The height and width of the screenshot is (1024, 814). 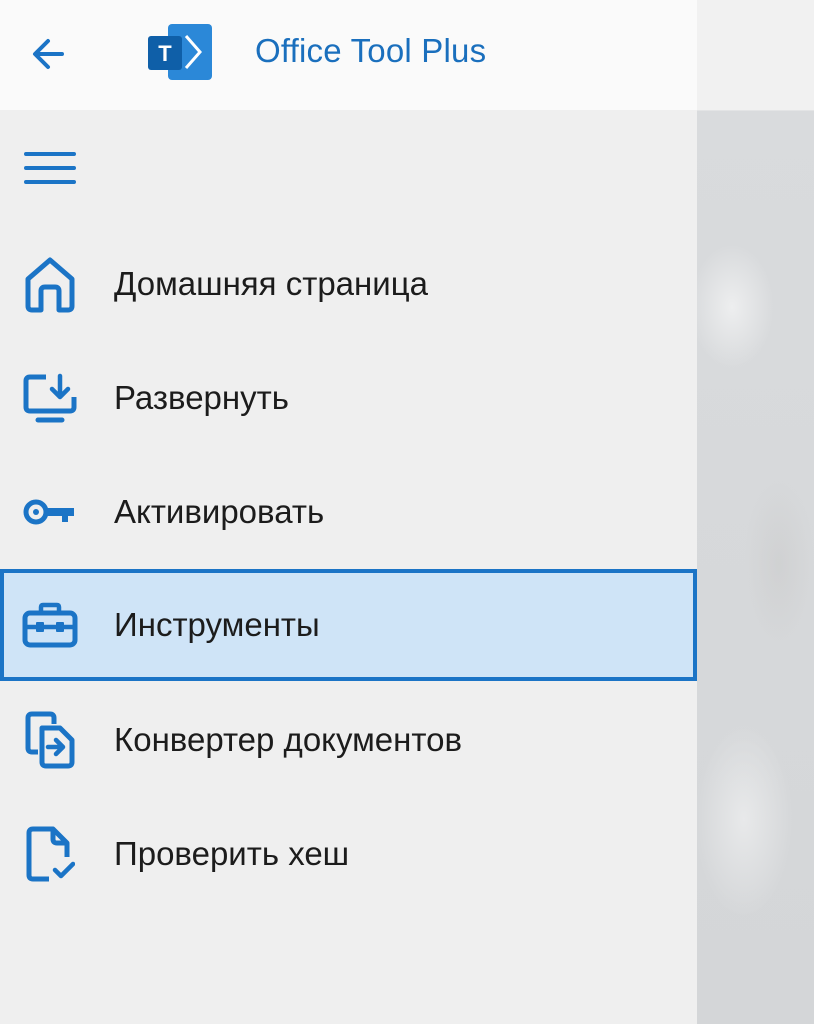 What do you see at coordinates (348, 512) in the screenshot?
I see `nav-item-activate: Активировать` at bounding box center [348, 512].